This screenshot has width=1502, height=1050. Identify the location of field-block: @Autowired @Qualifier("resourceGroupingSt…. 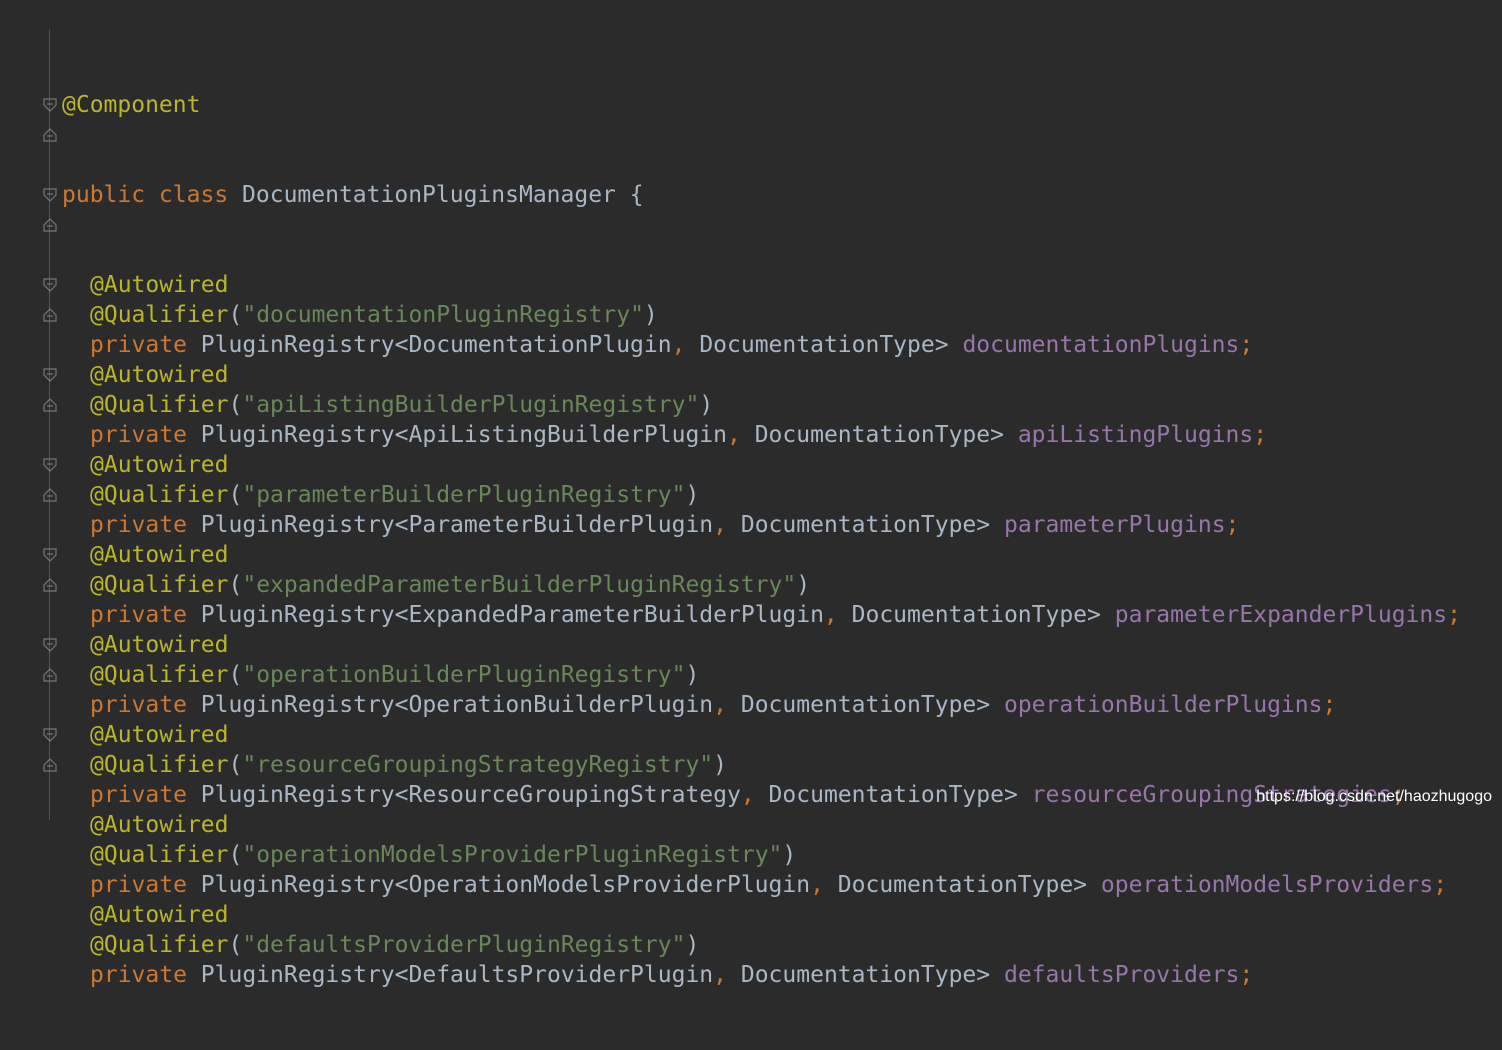
(761, 765).